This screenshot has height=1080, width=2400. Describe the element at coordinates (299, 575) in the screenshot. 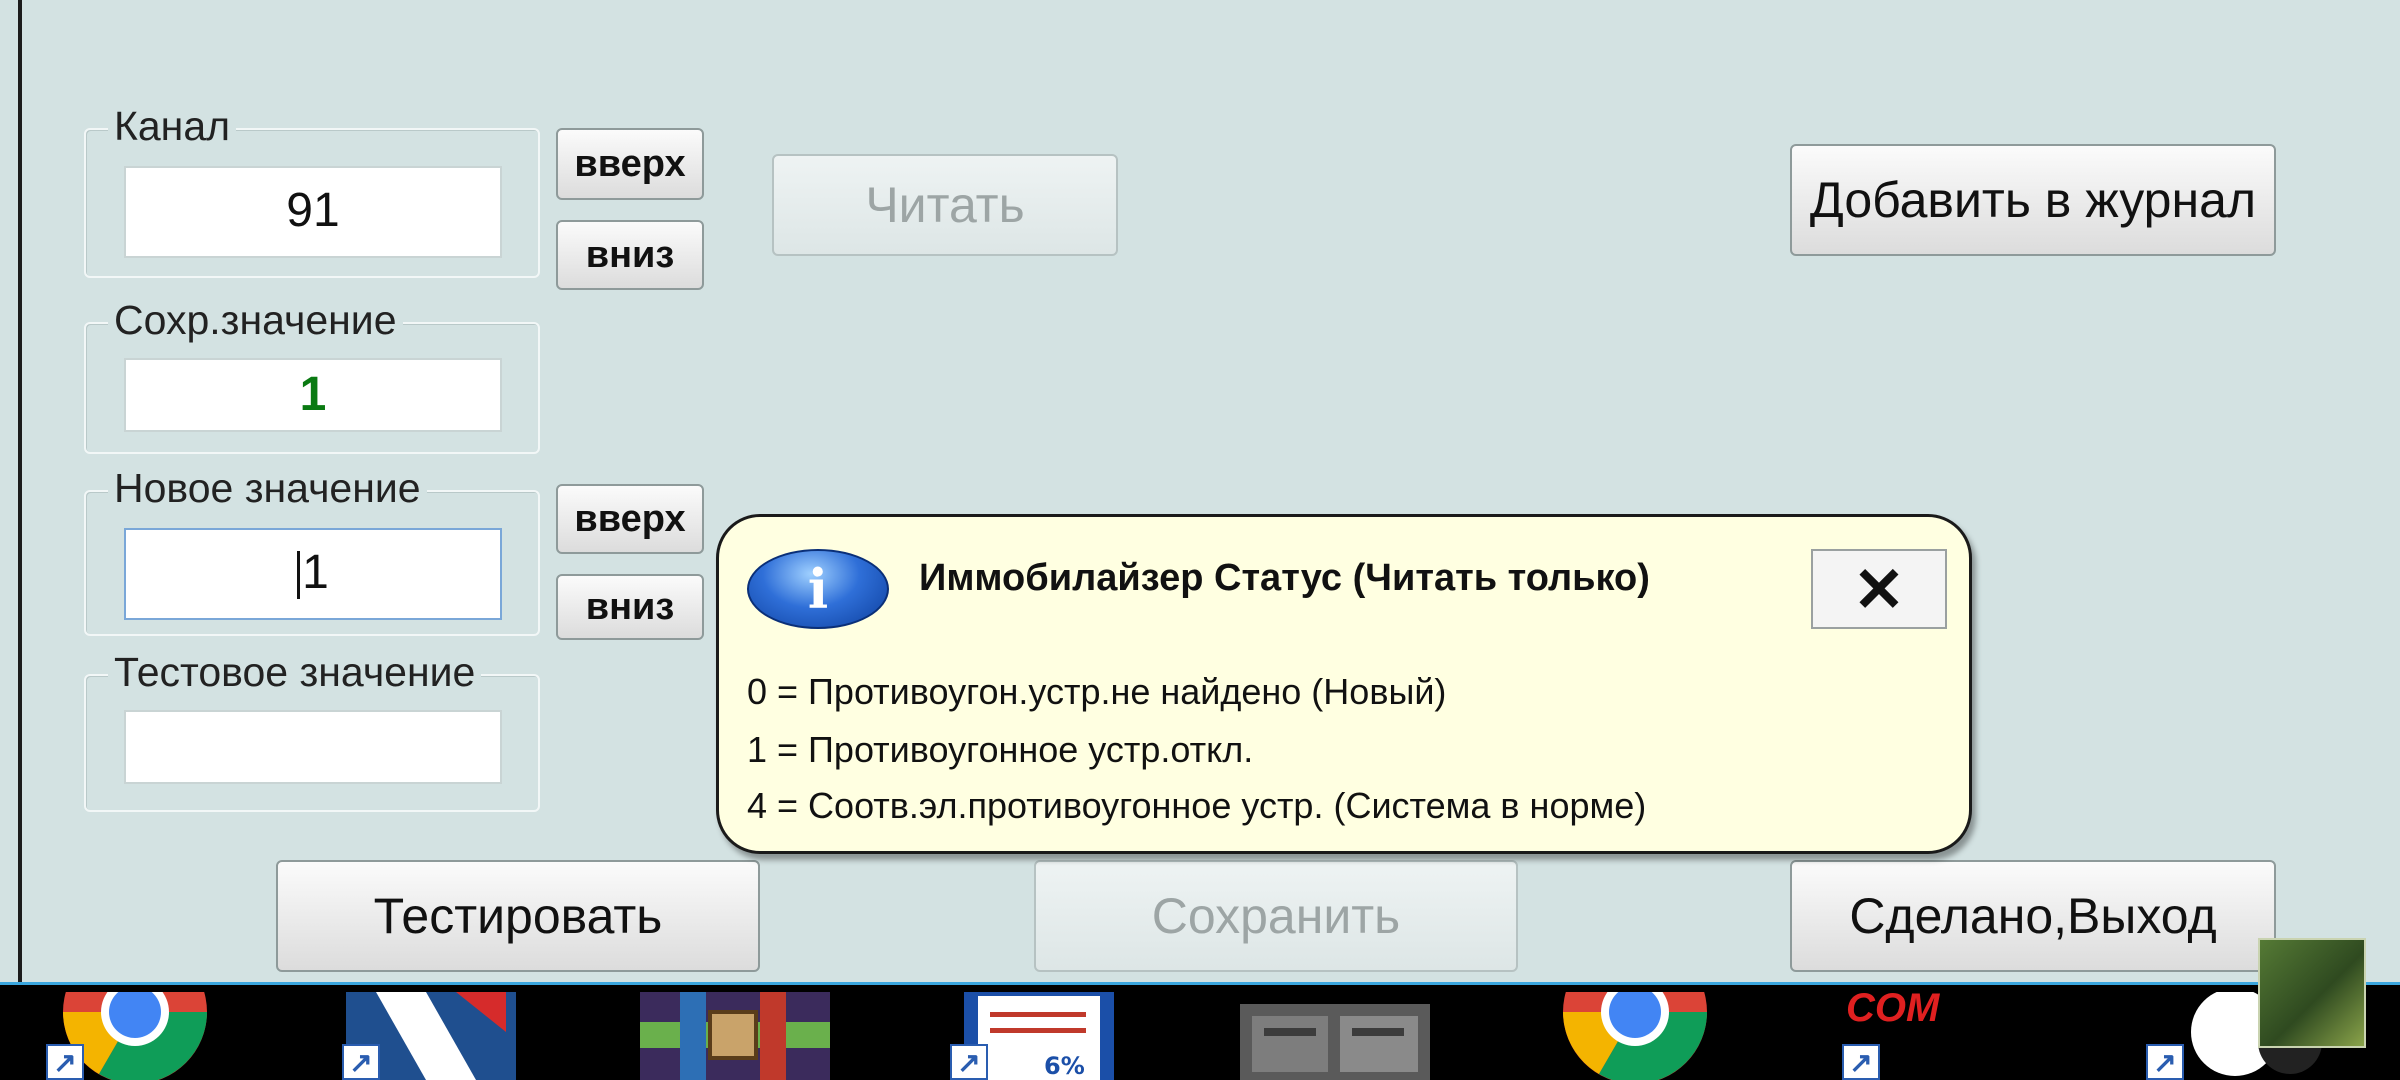

I see `text-caret` at that location.